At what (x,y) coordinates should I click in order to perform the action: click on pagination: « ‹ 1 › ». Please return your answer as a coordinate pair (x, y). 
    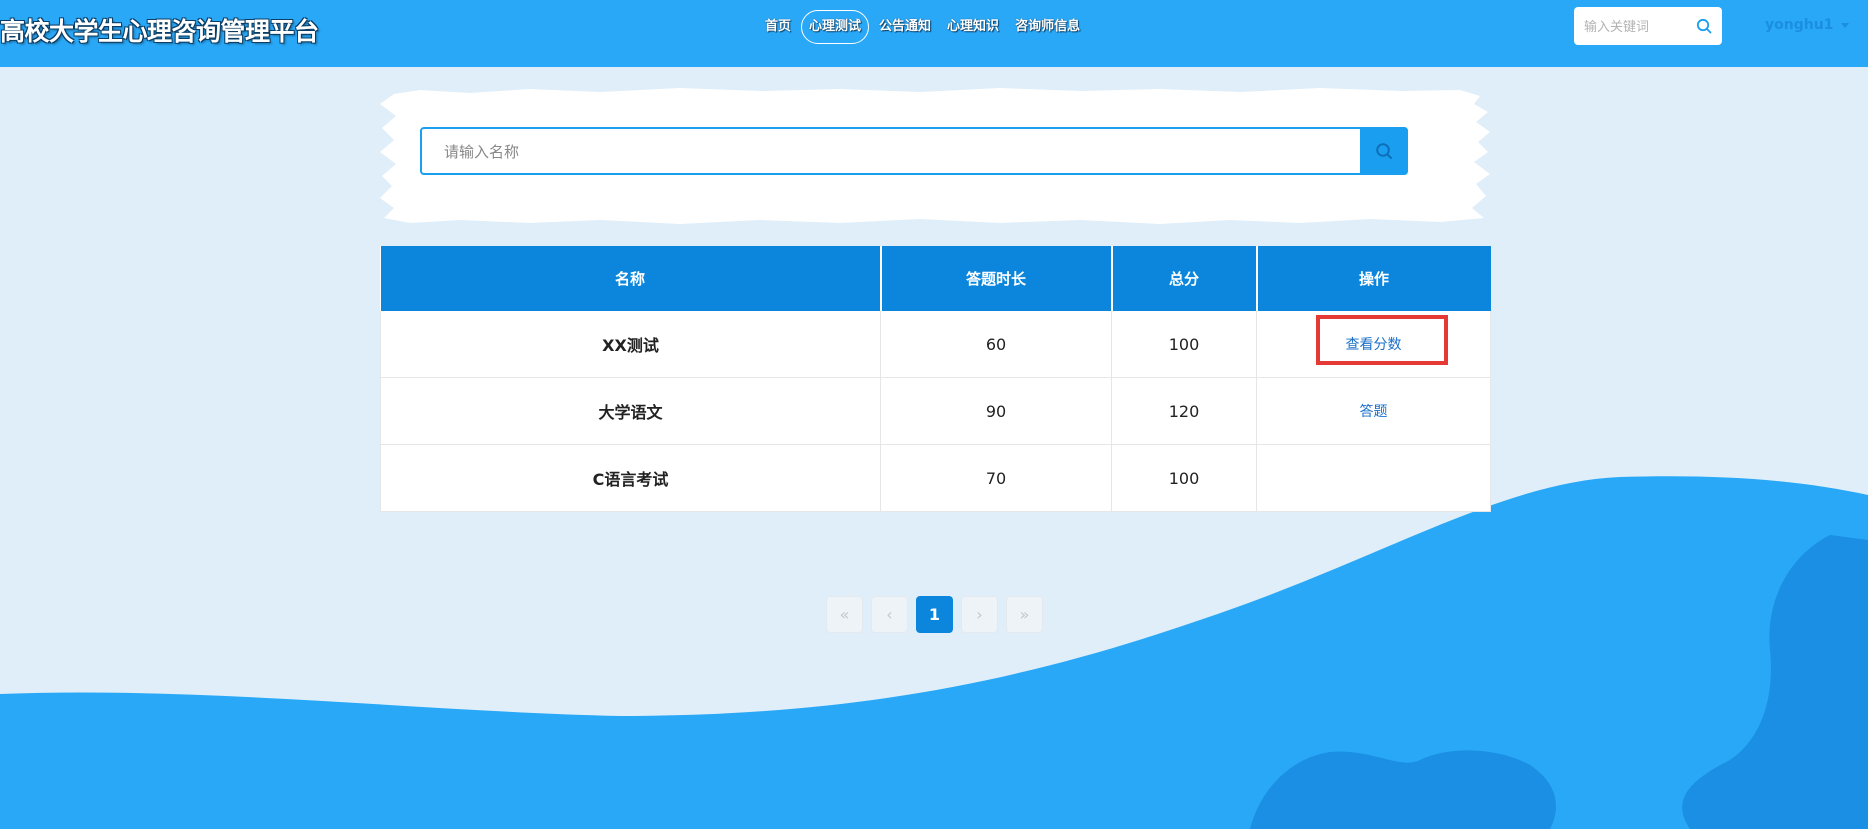
    Looking at the image, I should click on (938, 614).